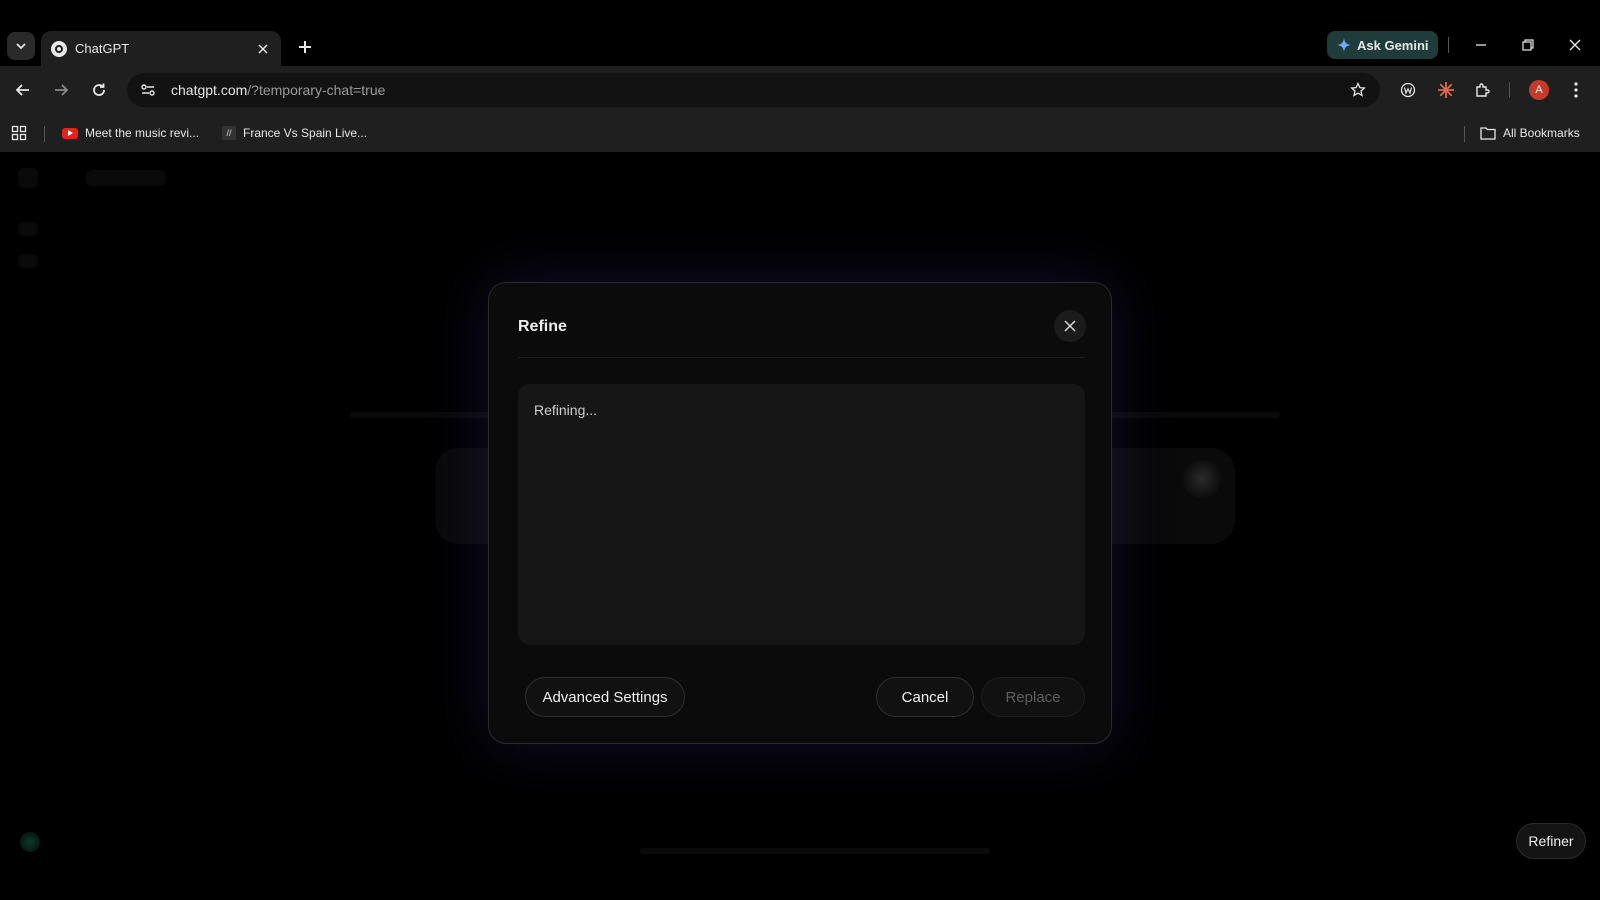 The width and height of the screenshot is (1600, 900). I want to click on footer-disclaimer-placeholder, so click(815, 851).